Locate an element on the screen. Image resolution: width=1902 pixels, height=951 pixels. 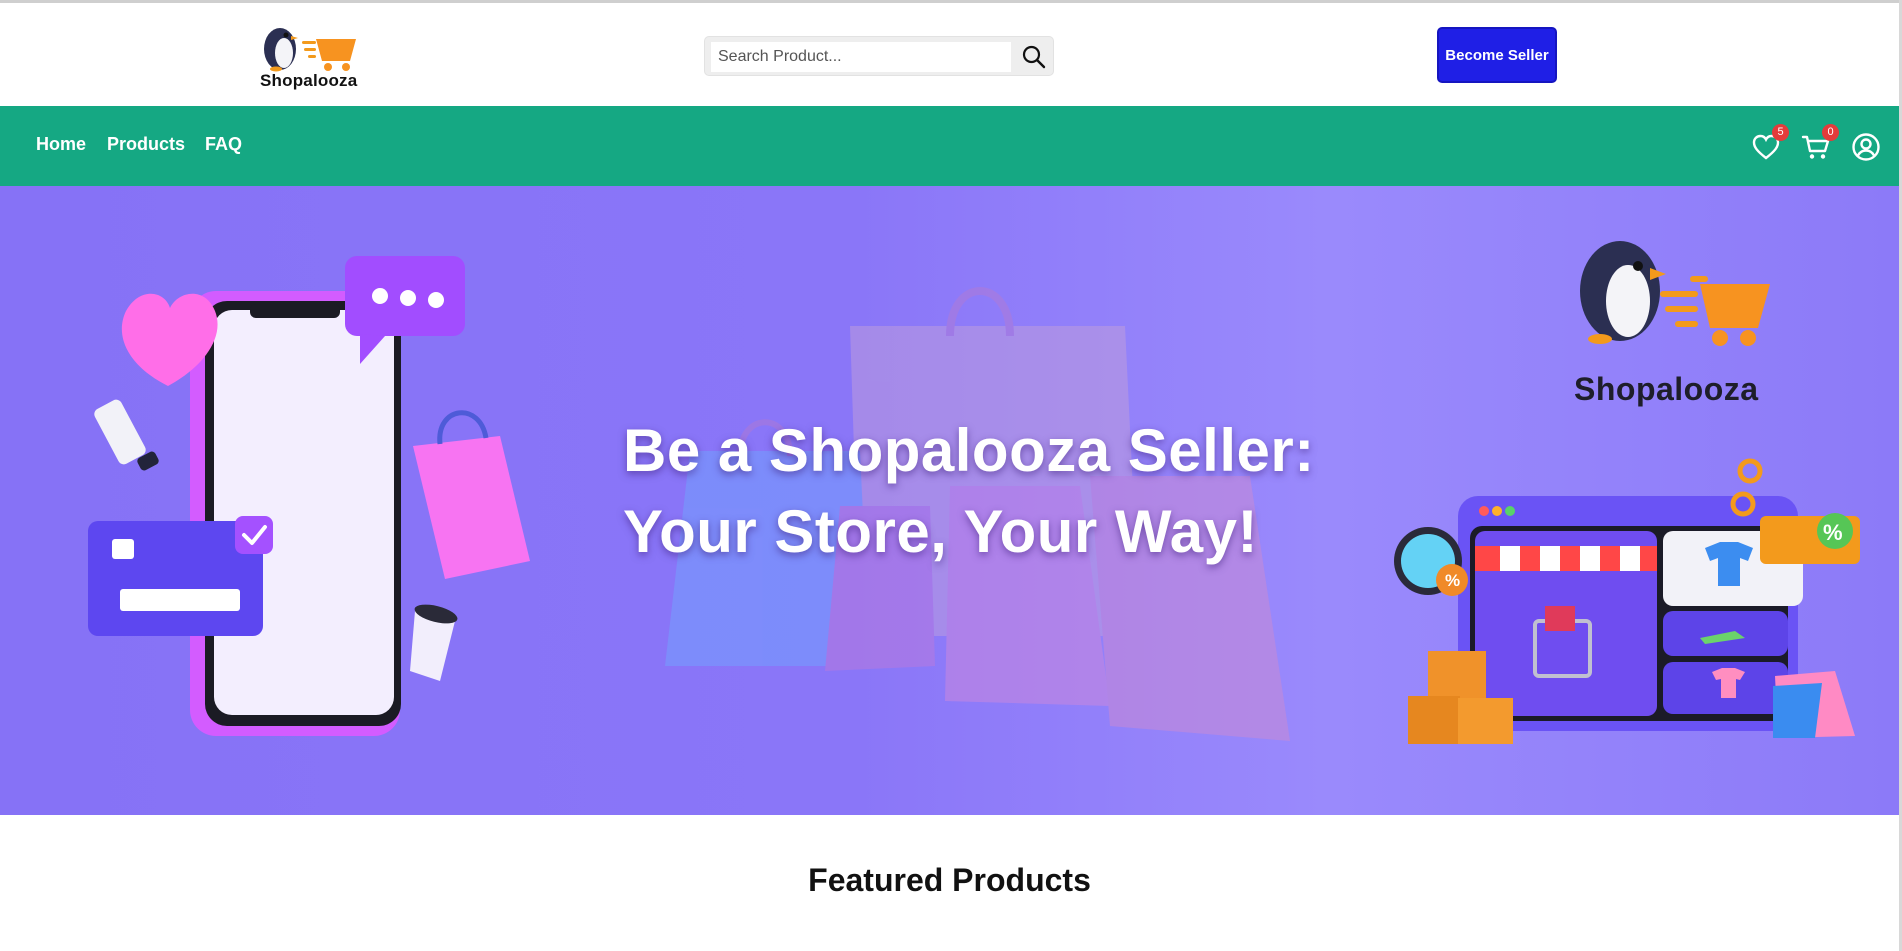
search-input is located at coordinates (861, 57).